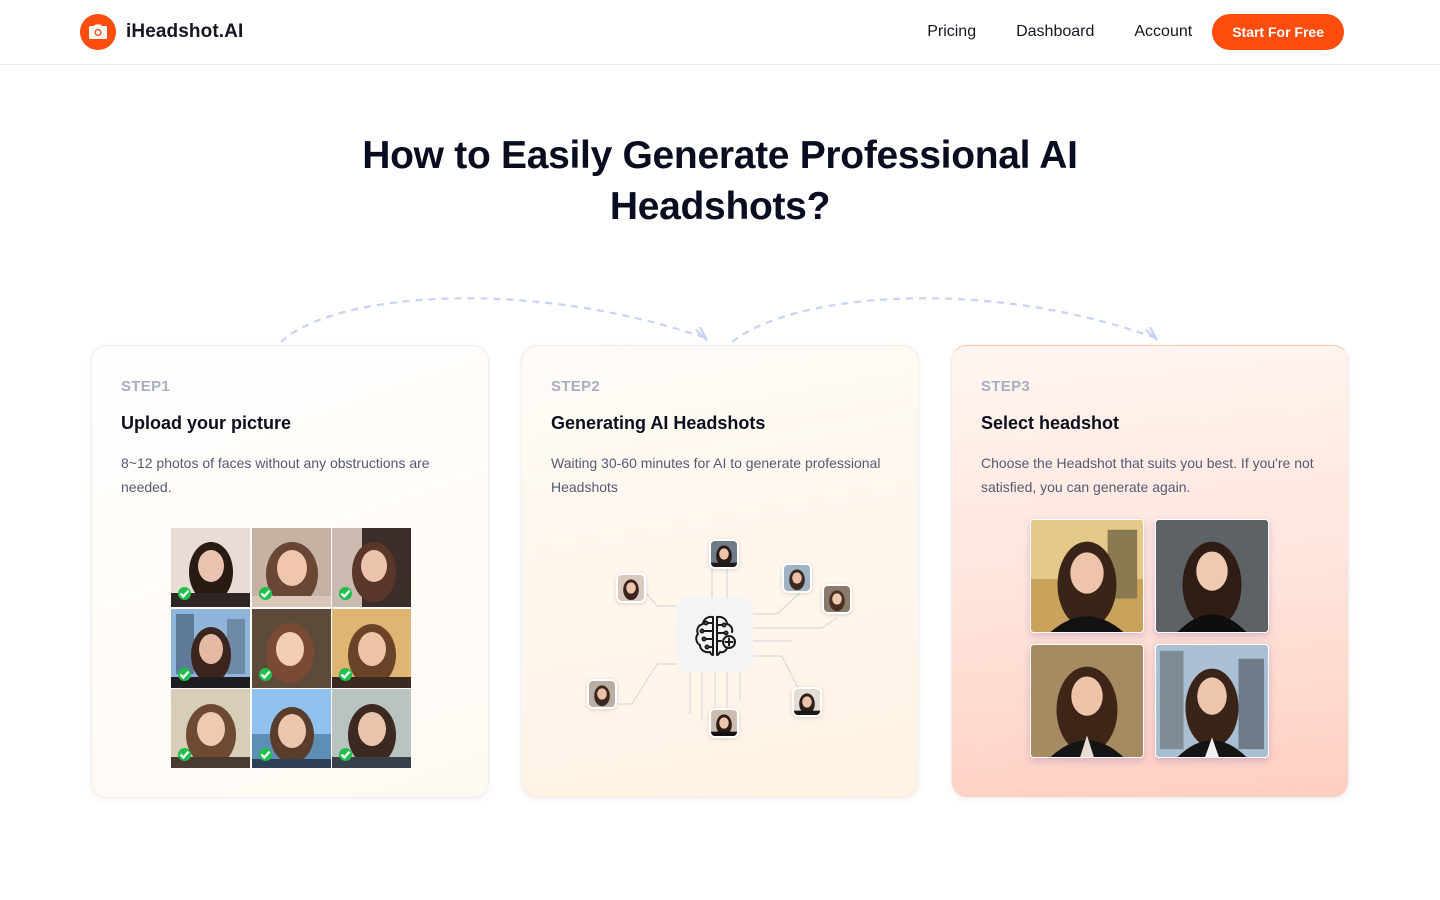  What do you see at coordinates (715, 635) in the screenshot?
I see `ai-brain-icon` at bounding box center [715, 635].